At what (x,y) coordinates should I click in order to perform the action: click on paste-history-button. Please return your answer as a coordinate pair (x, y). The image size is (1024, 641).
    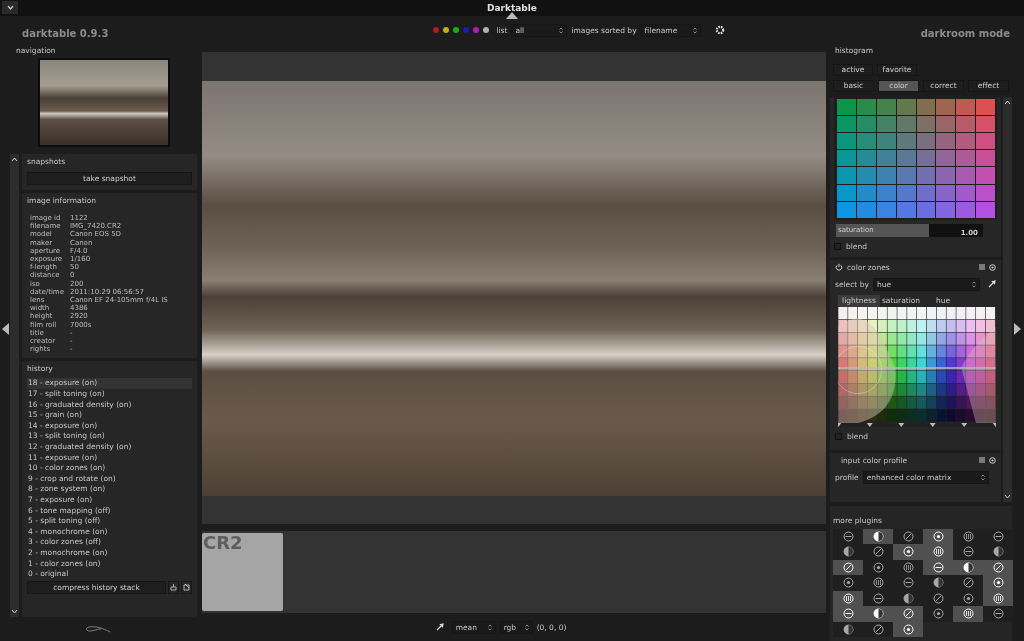
    Looking at the image, I should click on (186, 587).